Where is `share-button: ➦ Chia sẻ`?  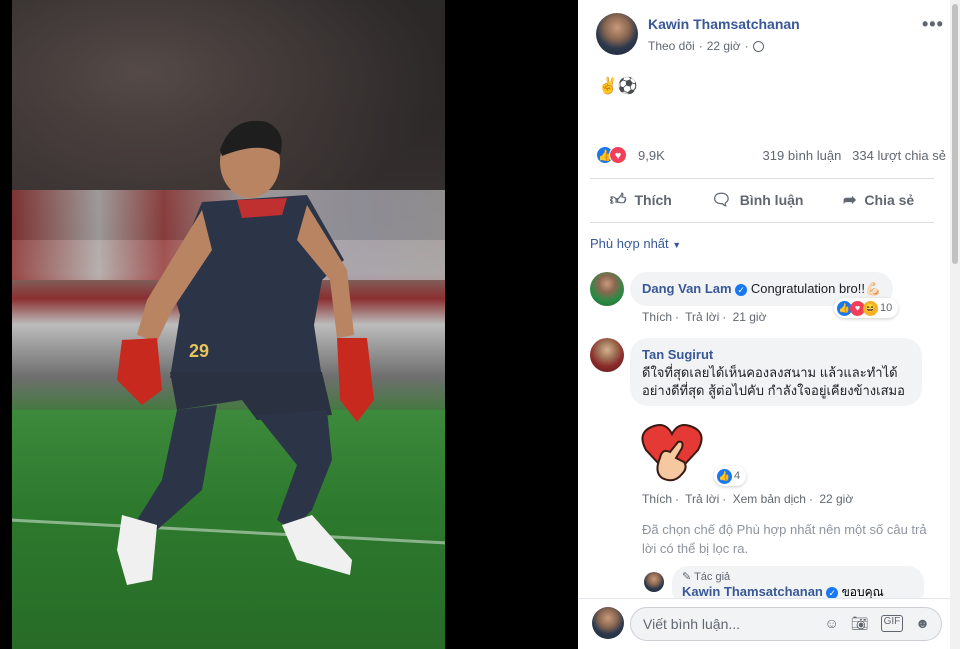
share-button: ➦ Chia sẻ is located at coordinates (878, 200).